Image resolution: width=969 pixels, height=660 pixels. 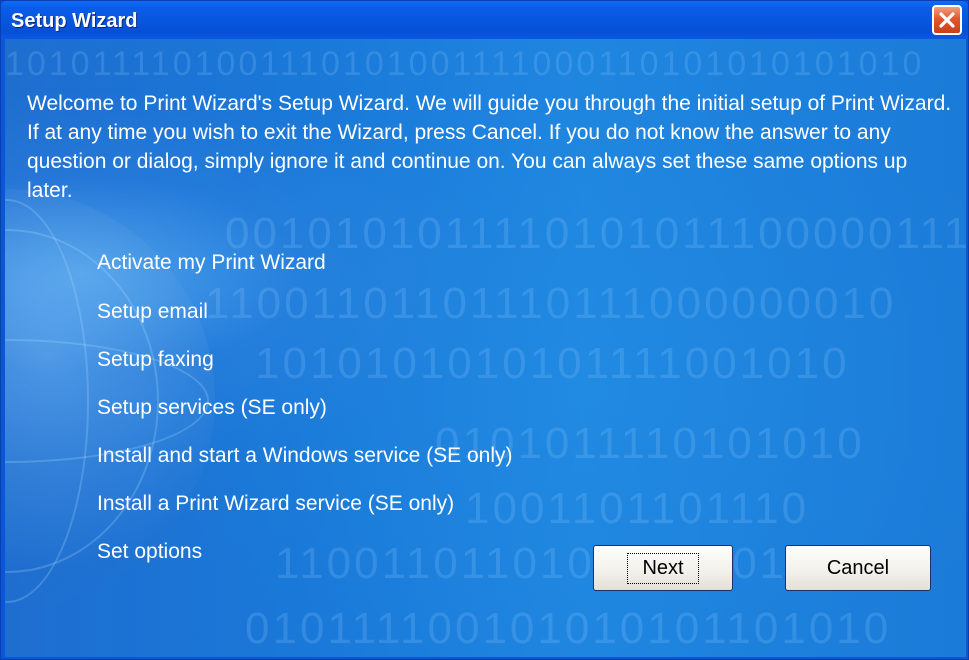 I want to click on binary-background: 11001101101110111000000010, so click(x=551, y=303).